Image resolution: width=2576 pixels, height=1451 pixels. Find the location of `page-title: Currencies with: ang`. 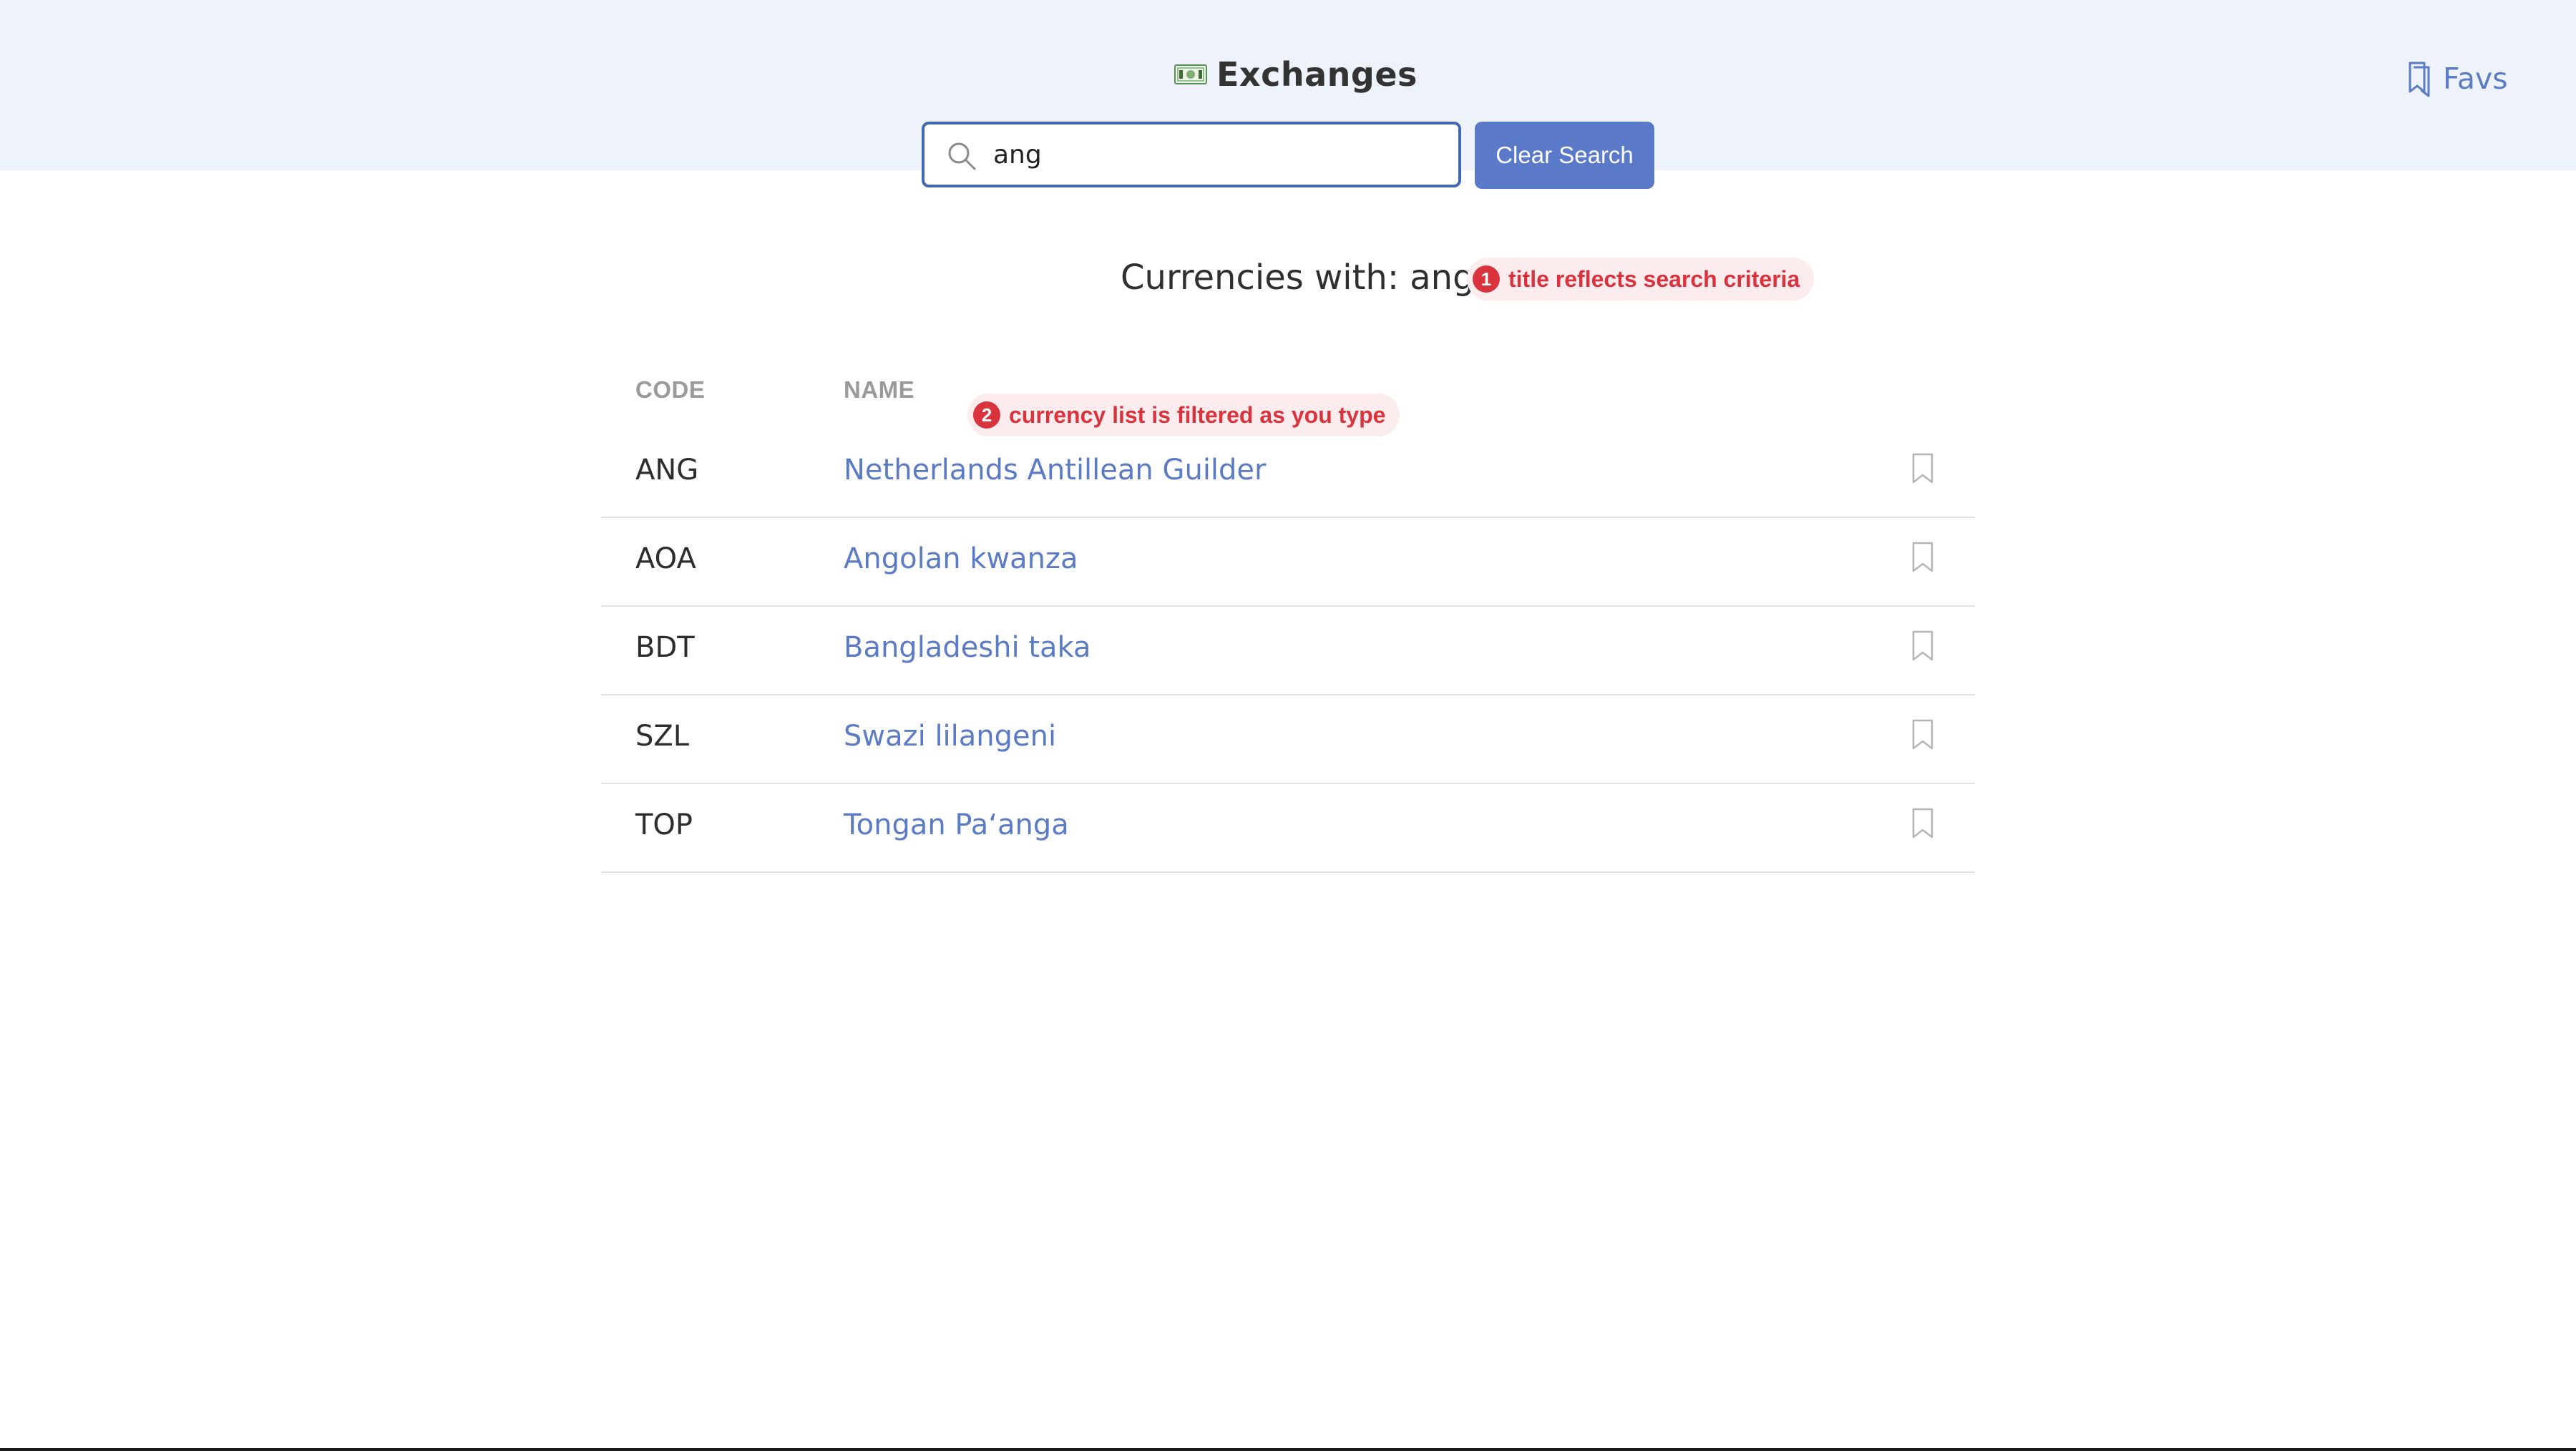

page-title: Currencies with: ang is located at coordinates (1298, 278).